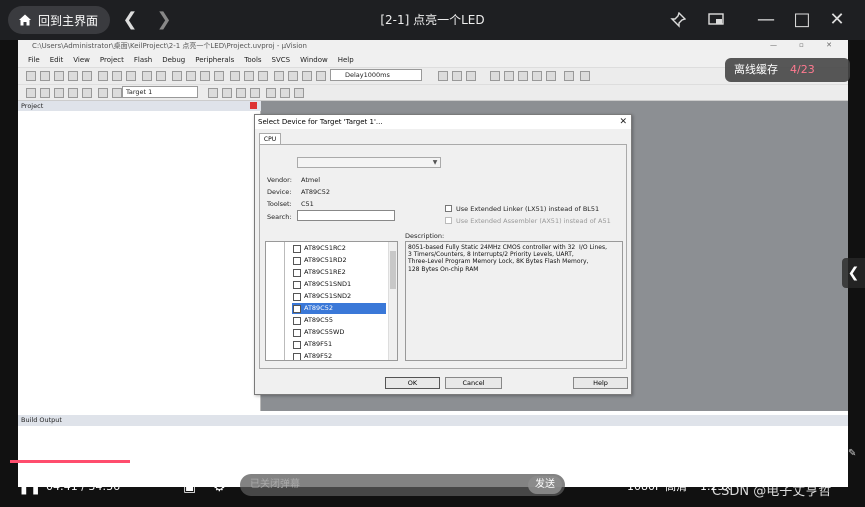 The width and height of the screenshot is (865, 507). What do you see at coordinates (34, 60) in the screenshot?
I see `menu-item-file: File` at bounding box center [34, 60].